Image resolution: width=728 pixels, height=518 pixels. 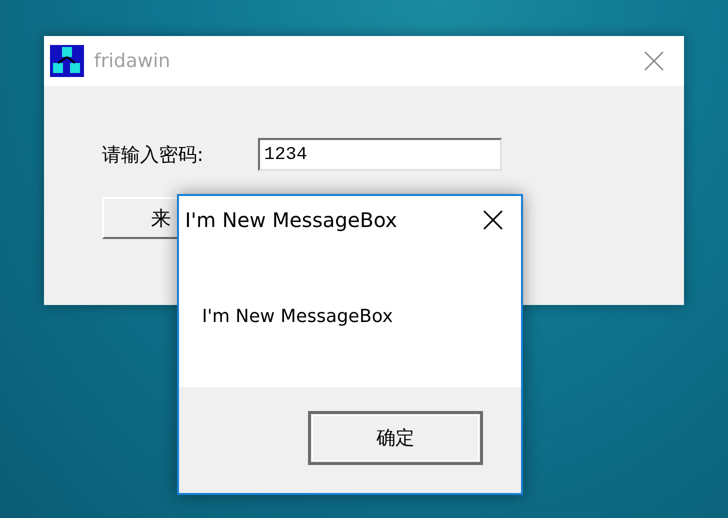 I want to click on window-title: fridawin, so click(x=133, y=61).